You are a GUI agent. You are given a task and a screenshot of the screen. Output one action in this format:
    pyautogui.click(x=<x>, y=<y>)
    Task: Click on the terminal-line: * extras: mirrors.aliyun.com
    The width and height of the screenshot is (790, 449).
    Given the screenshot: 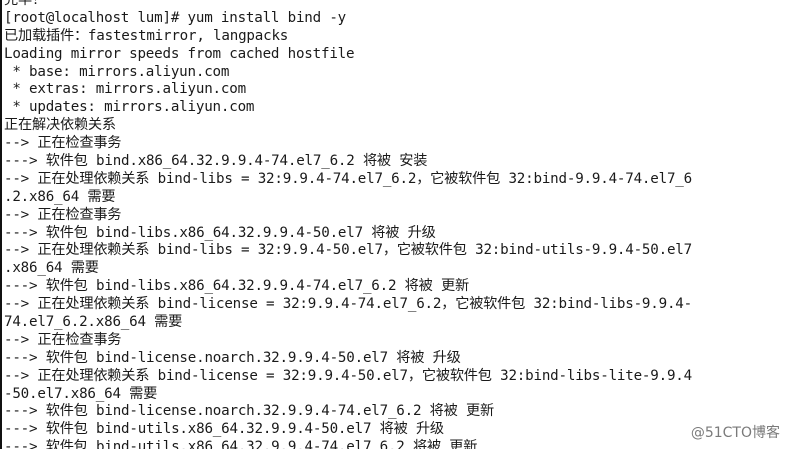 What is the action you would take?
    pyautogui.click(x=125, y=89)
    